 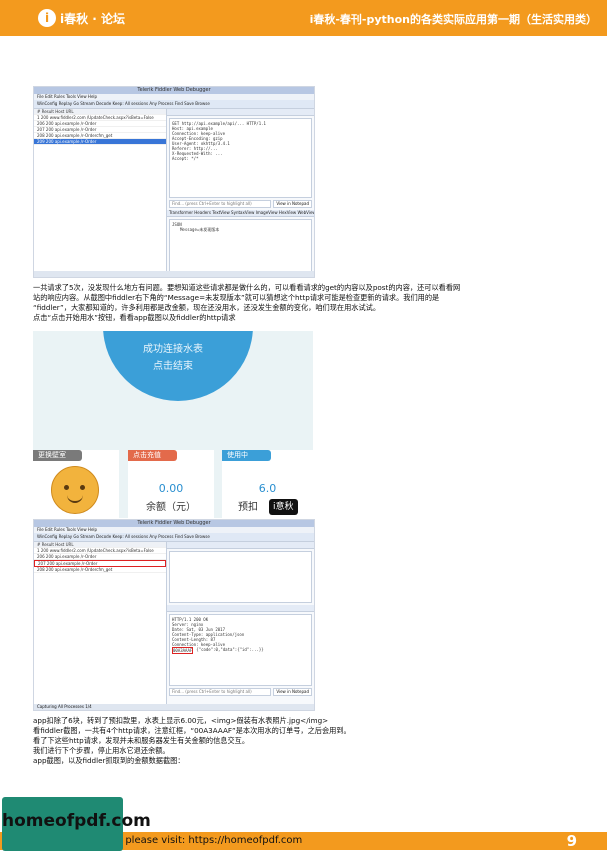 I want to click on request-line: Accept: */*, so click(x=185, y=158).